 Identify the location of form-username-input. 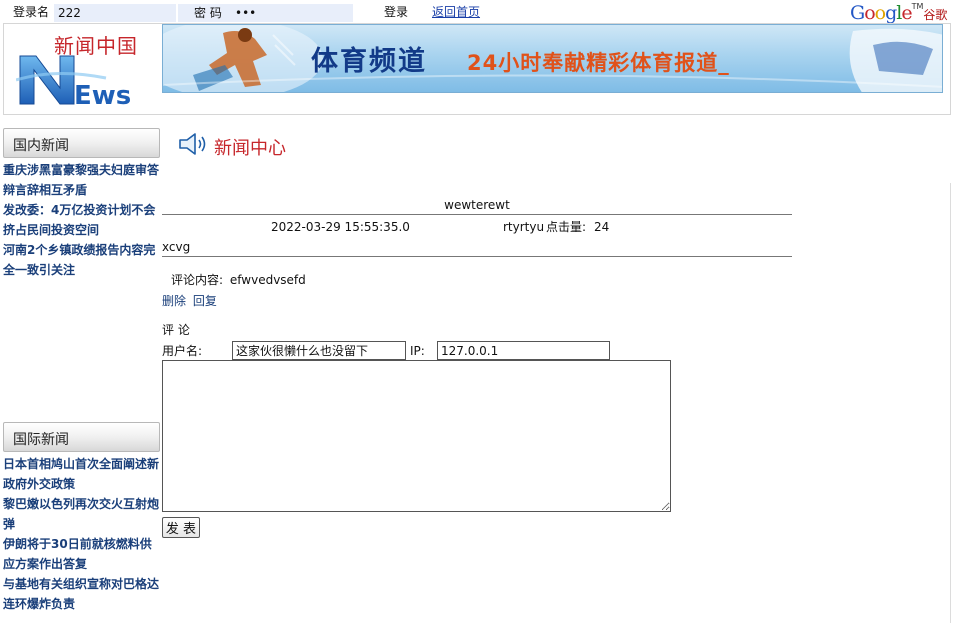
(319, 350).